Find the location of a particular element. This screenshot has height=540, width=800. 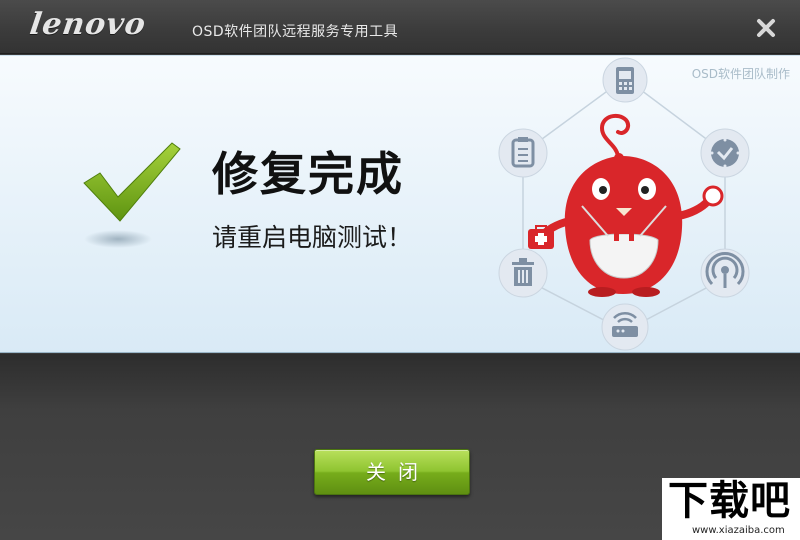

watermark-logo: 下载吧 www.xiazaiba.com is located at coordinates (731, 509).